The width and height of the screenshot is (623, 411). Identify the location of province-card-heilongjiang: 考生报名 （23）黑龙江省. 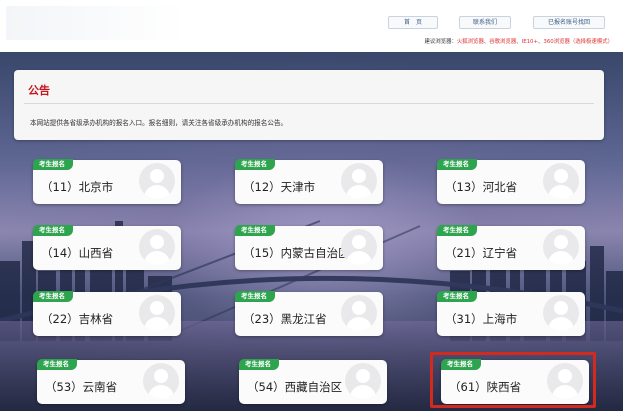
(309, 313).